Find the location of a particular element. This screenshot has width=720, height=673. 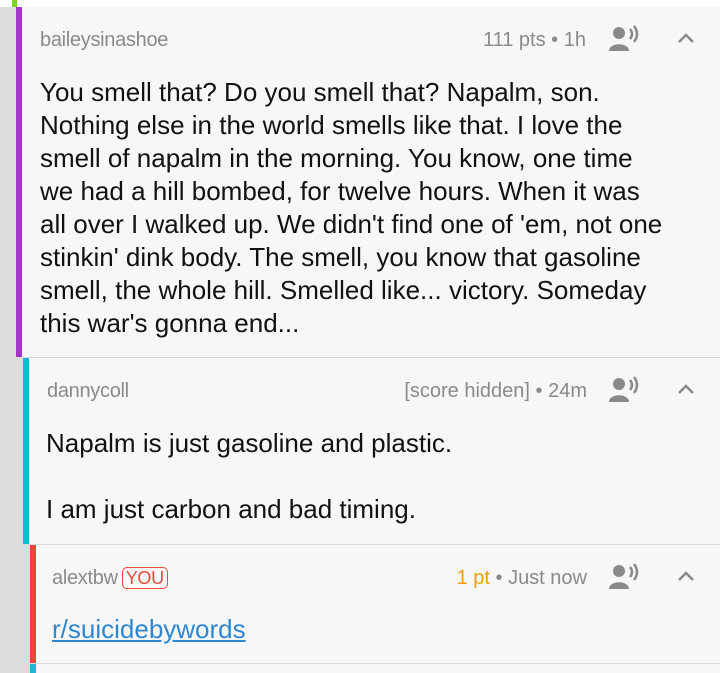

comment-meta: 111 pts • 1h is located at coordinates (534, 40).